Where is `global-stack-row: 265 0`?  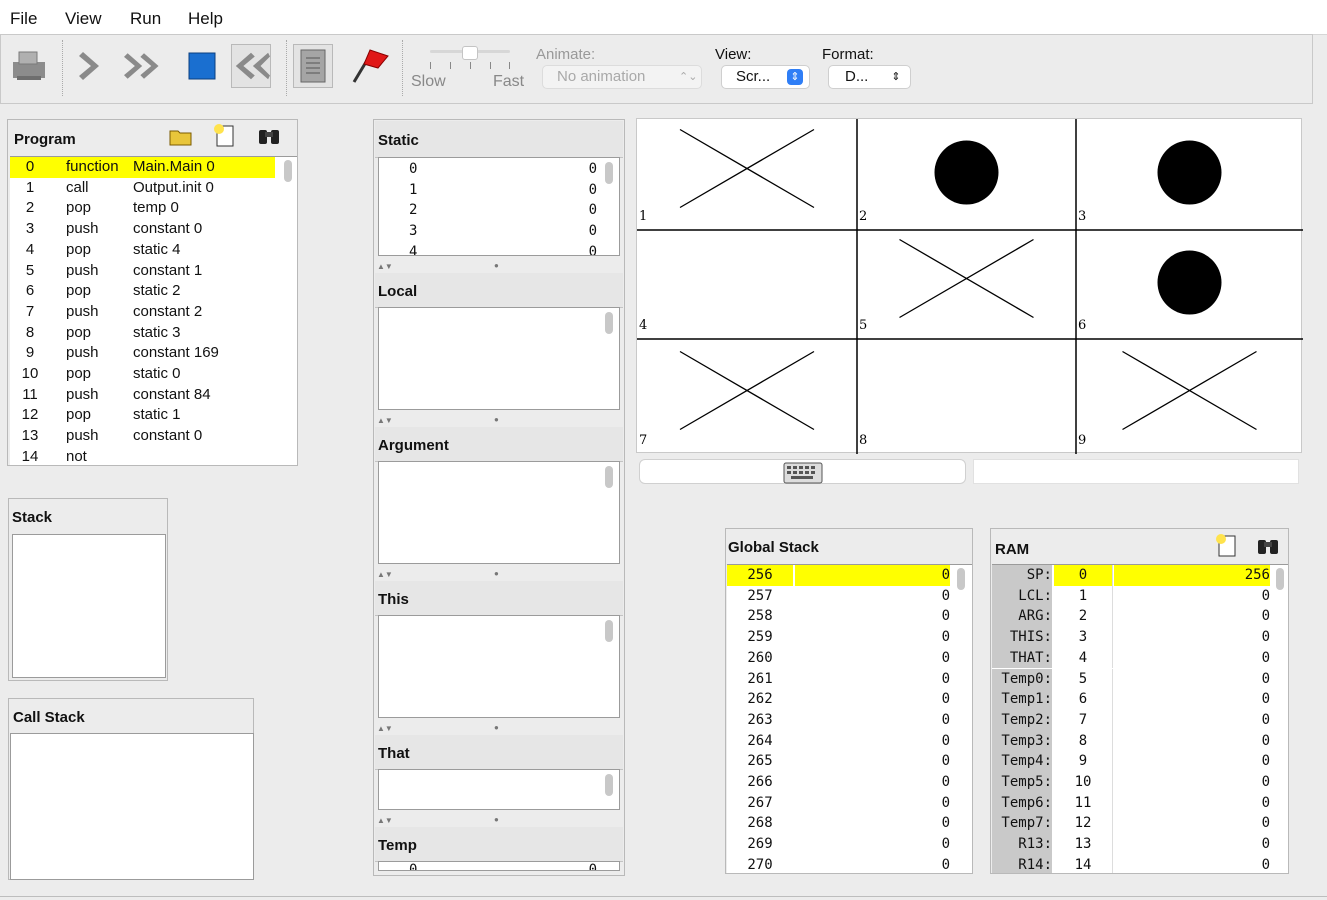
global-stack-row: 265 0 is located at coordinates (839, 761).